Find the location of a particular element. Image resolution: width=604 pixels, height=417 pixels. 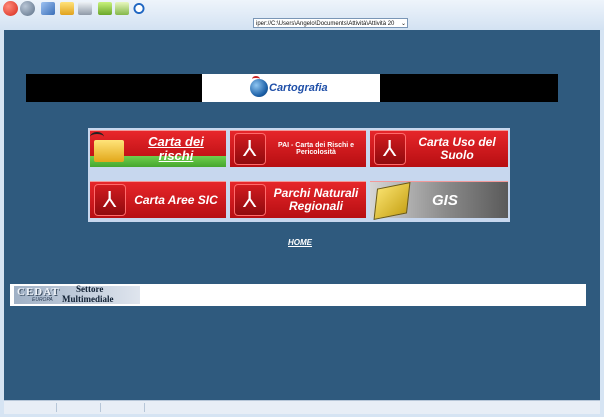

gis-button: GIS is located at coordinates (439, 200).